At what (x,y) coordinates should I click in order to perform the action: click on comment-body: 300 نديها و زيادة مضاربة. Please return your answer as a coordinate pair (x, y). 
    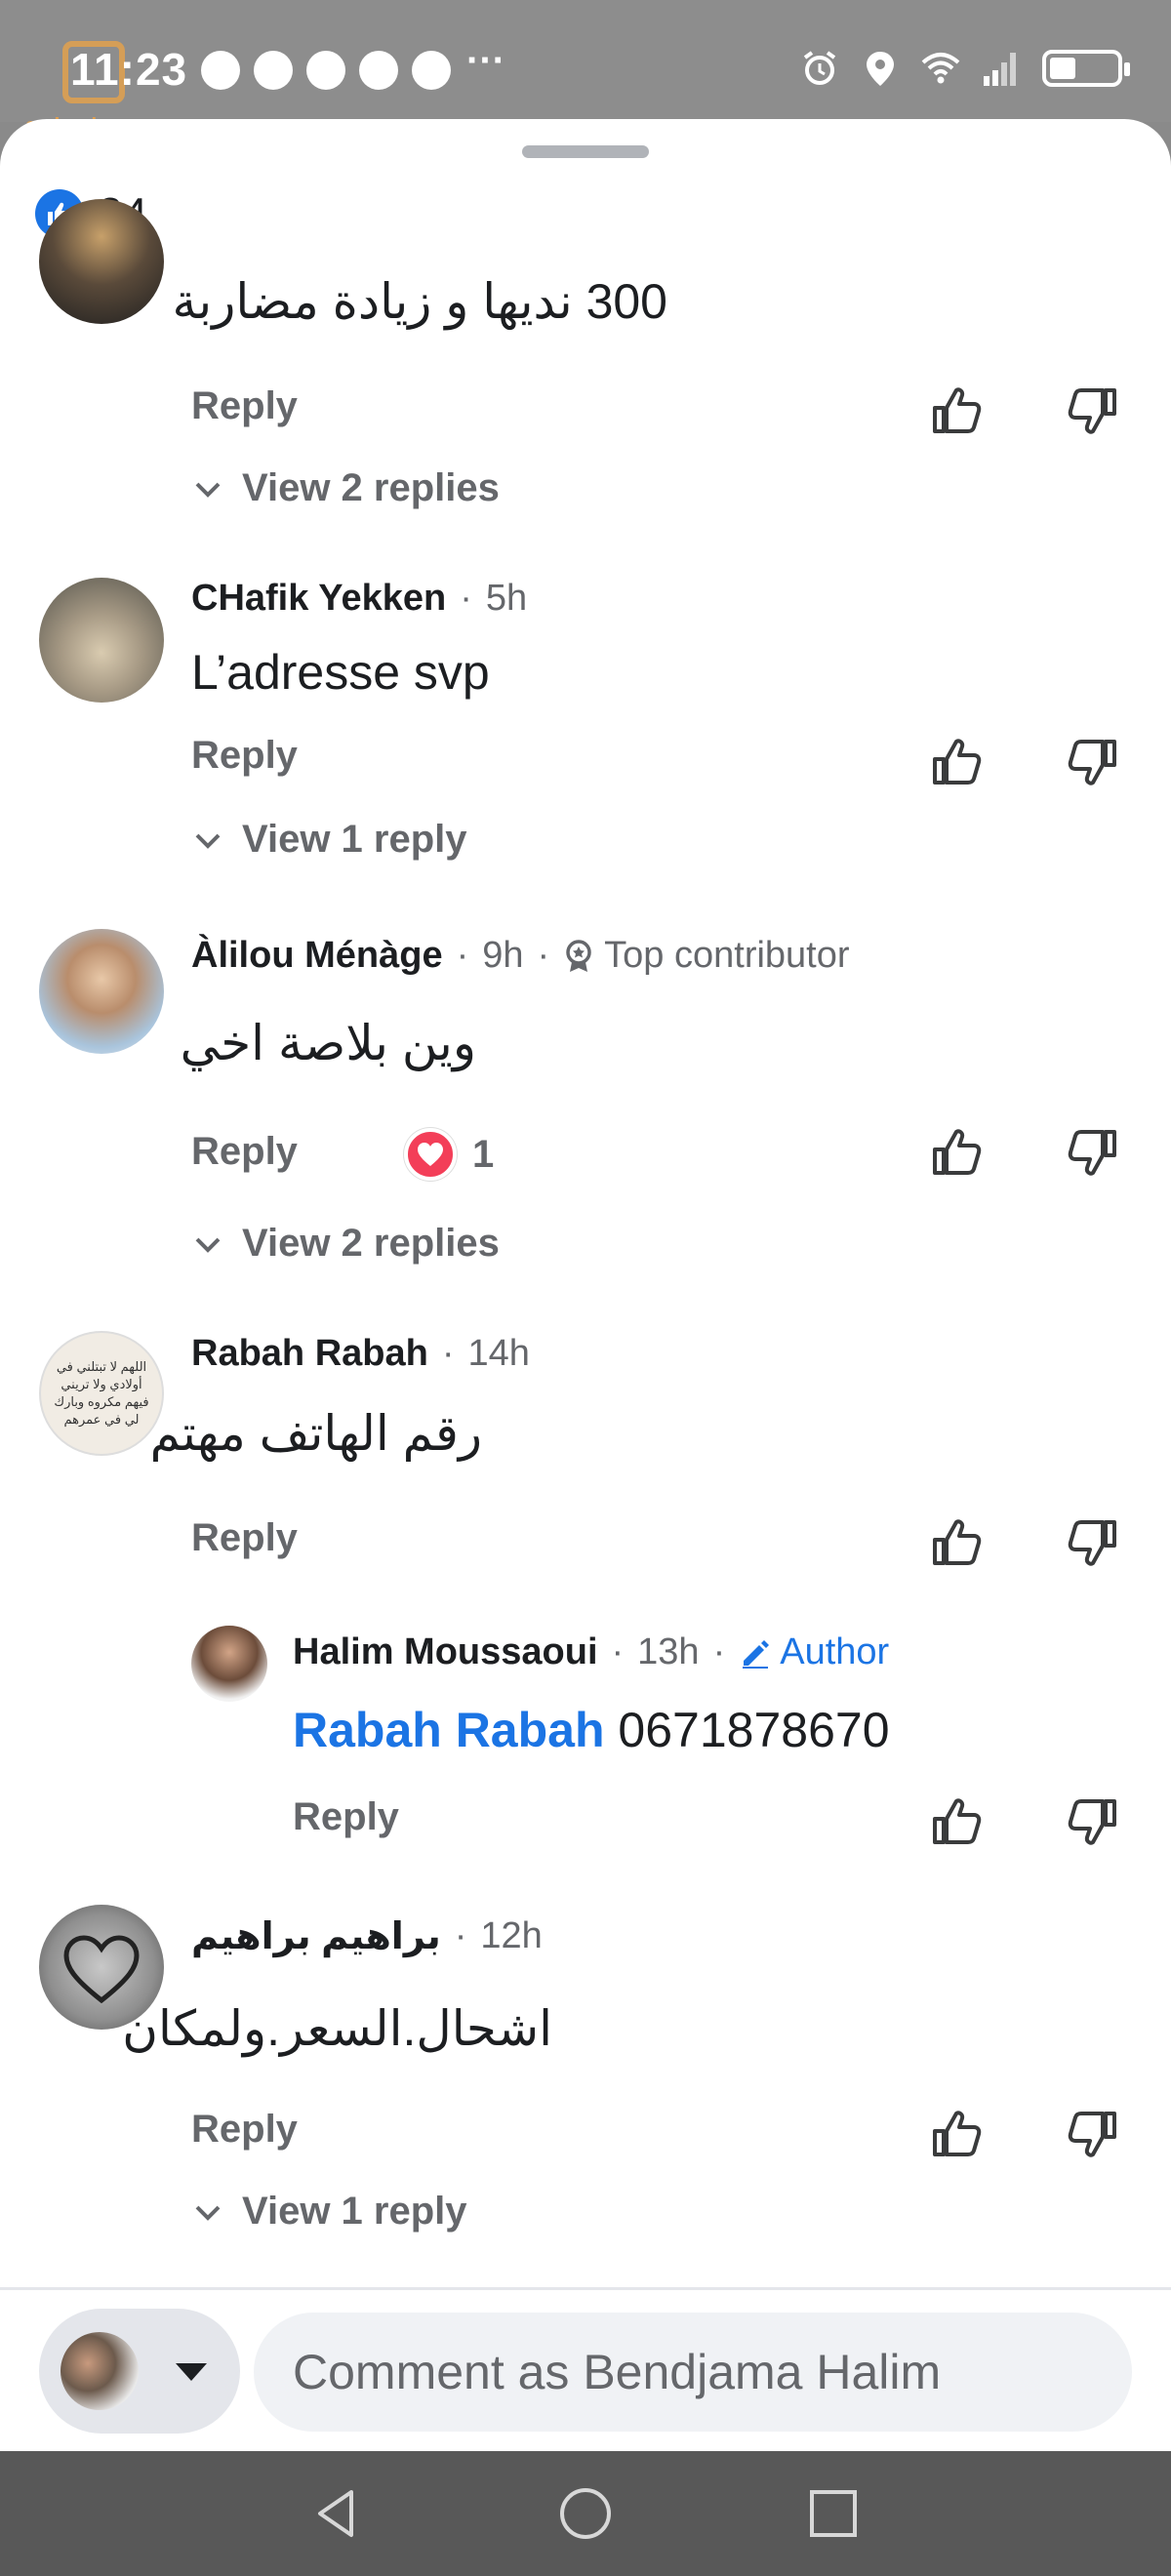
    Looking at the image, I should click on (419, 301).